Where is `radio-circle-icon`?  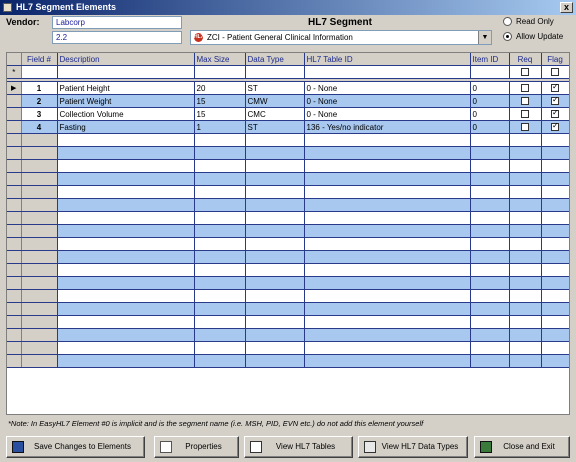
radio-circle-icon is located at coordinates (507, 22).